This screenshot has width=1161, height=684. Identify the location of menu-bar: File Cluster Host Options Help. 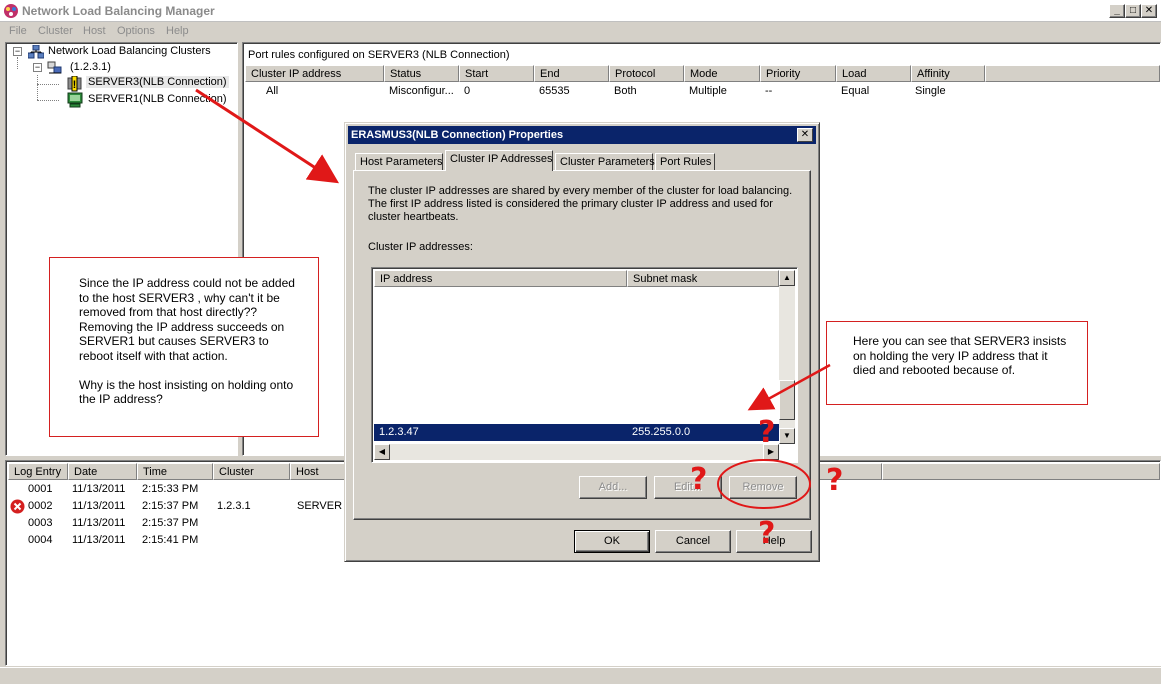
(580, 31).